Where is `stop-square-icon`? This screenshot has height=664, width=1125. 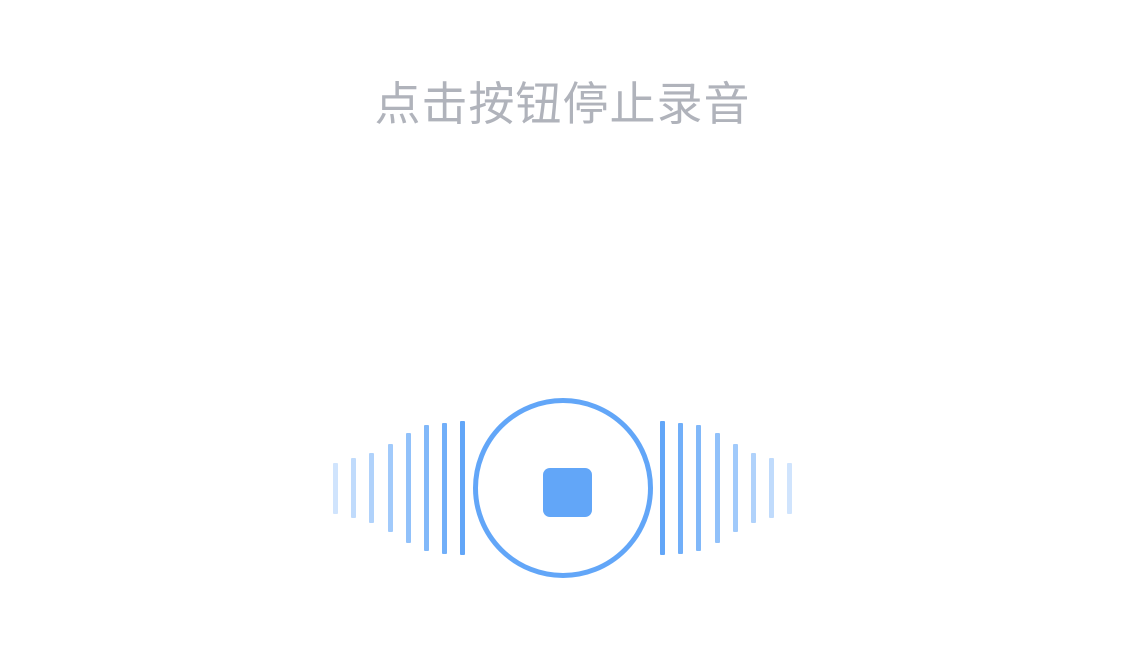
stop-square-icon is located at coordinates (567, 492).